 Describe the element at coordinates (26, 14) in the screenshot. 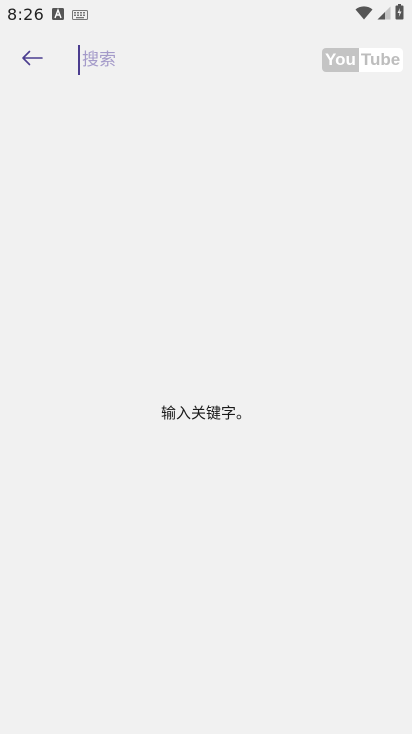

I see `status-time: 8:26` at that location.